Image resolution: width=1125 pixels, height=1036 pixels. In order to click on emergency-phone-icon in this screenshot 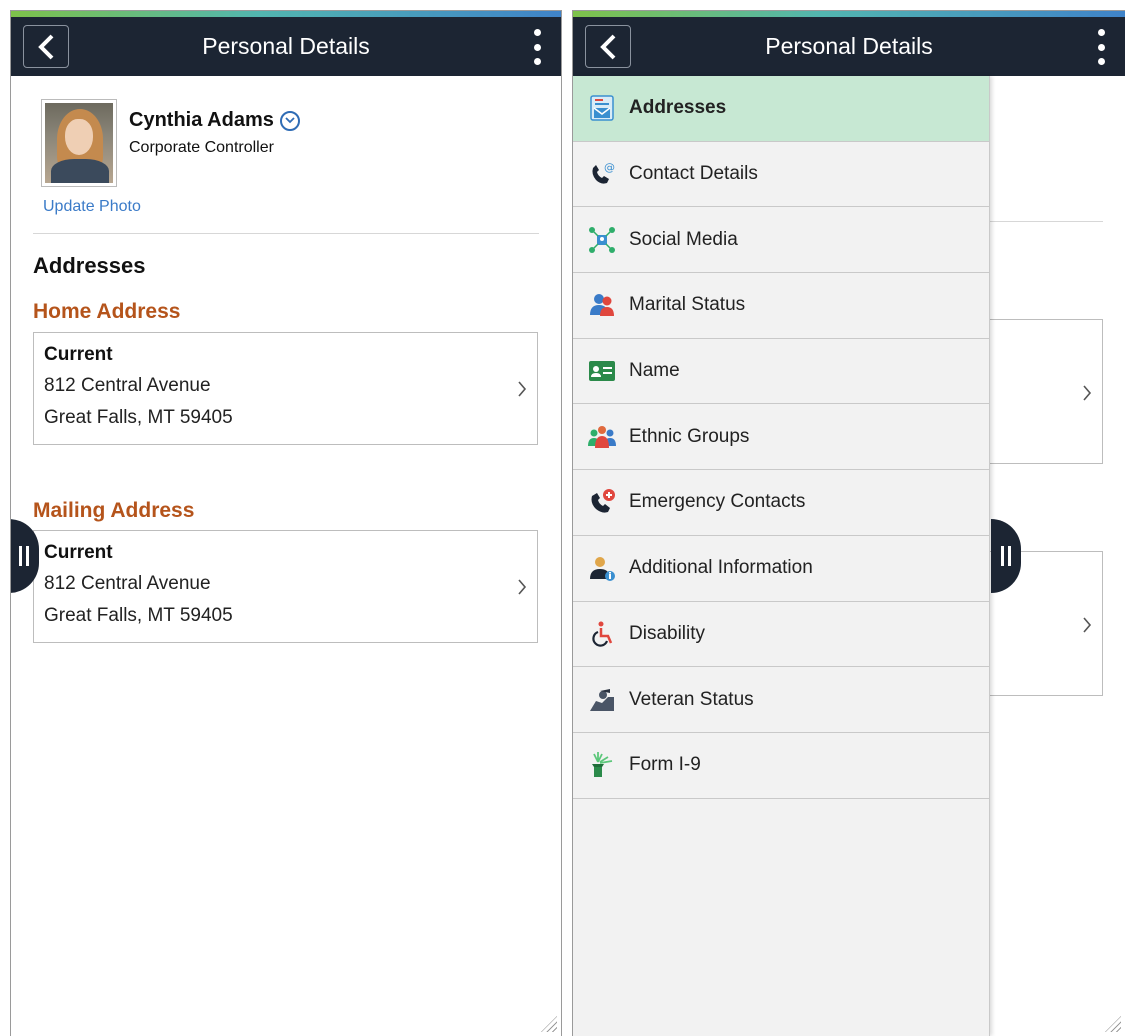, I will do `click(602, 502)`.